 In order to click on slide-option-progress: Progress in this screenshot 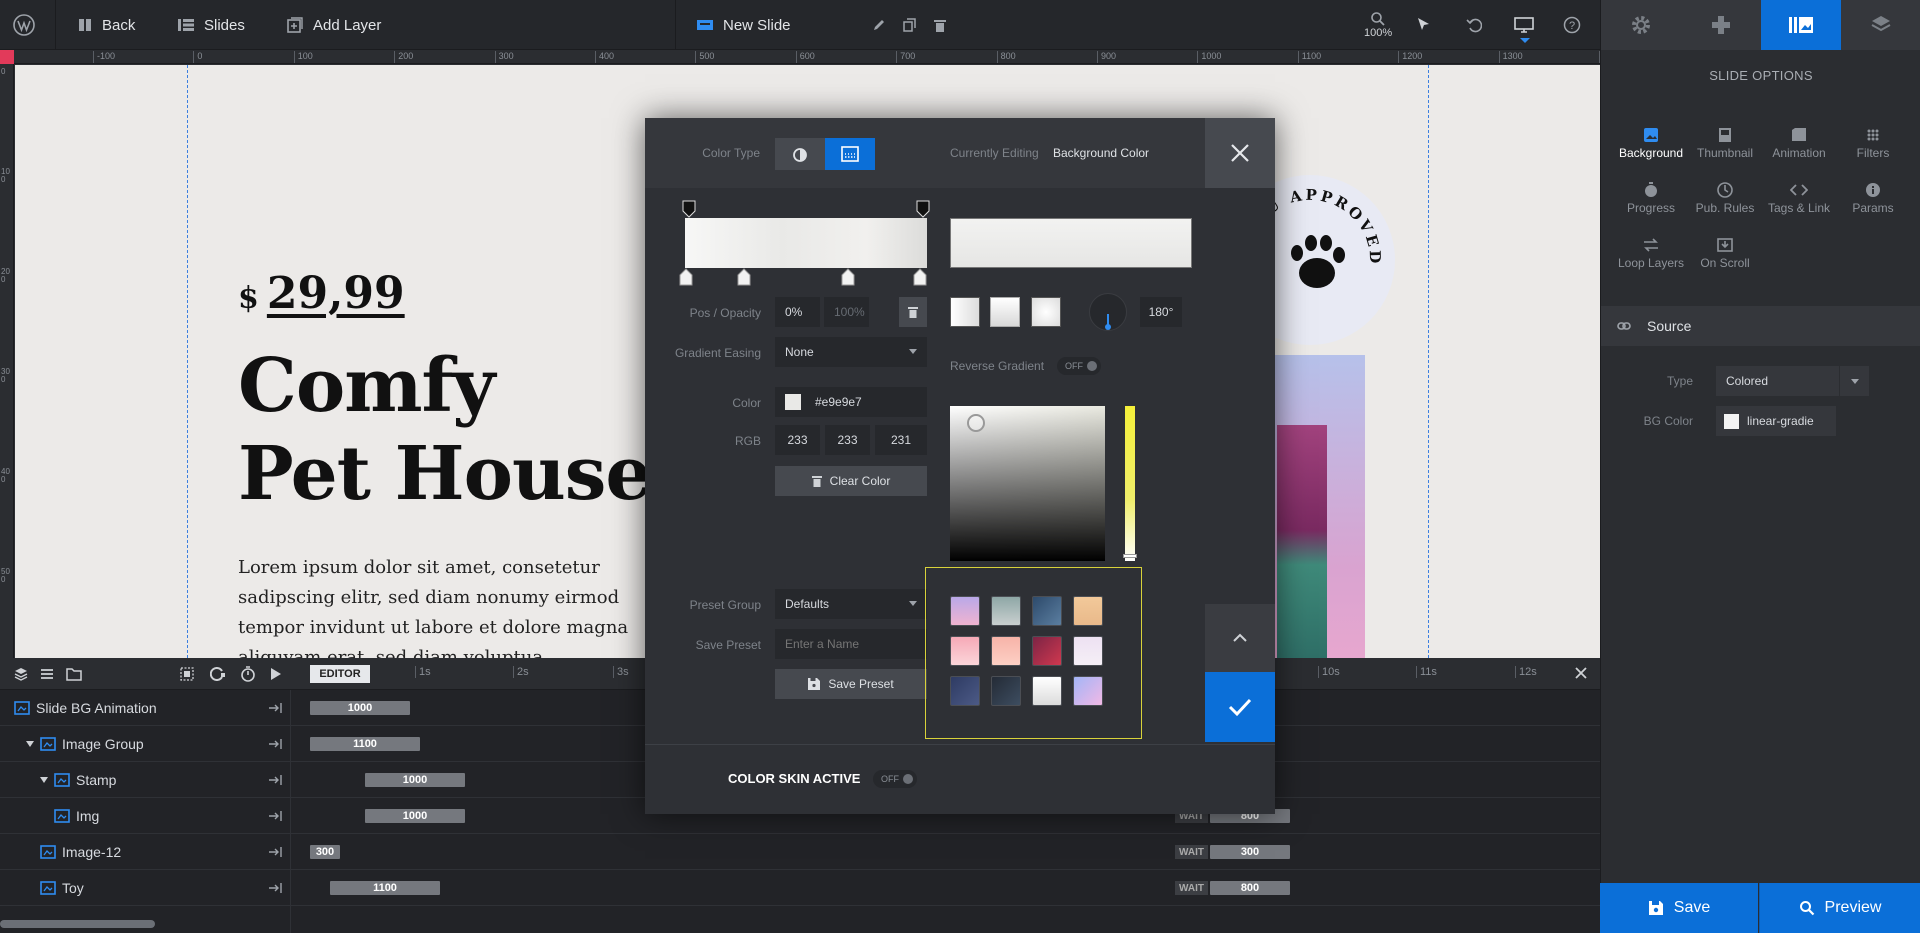, I will do `click(1651, 197)`.